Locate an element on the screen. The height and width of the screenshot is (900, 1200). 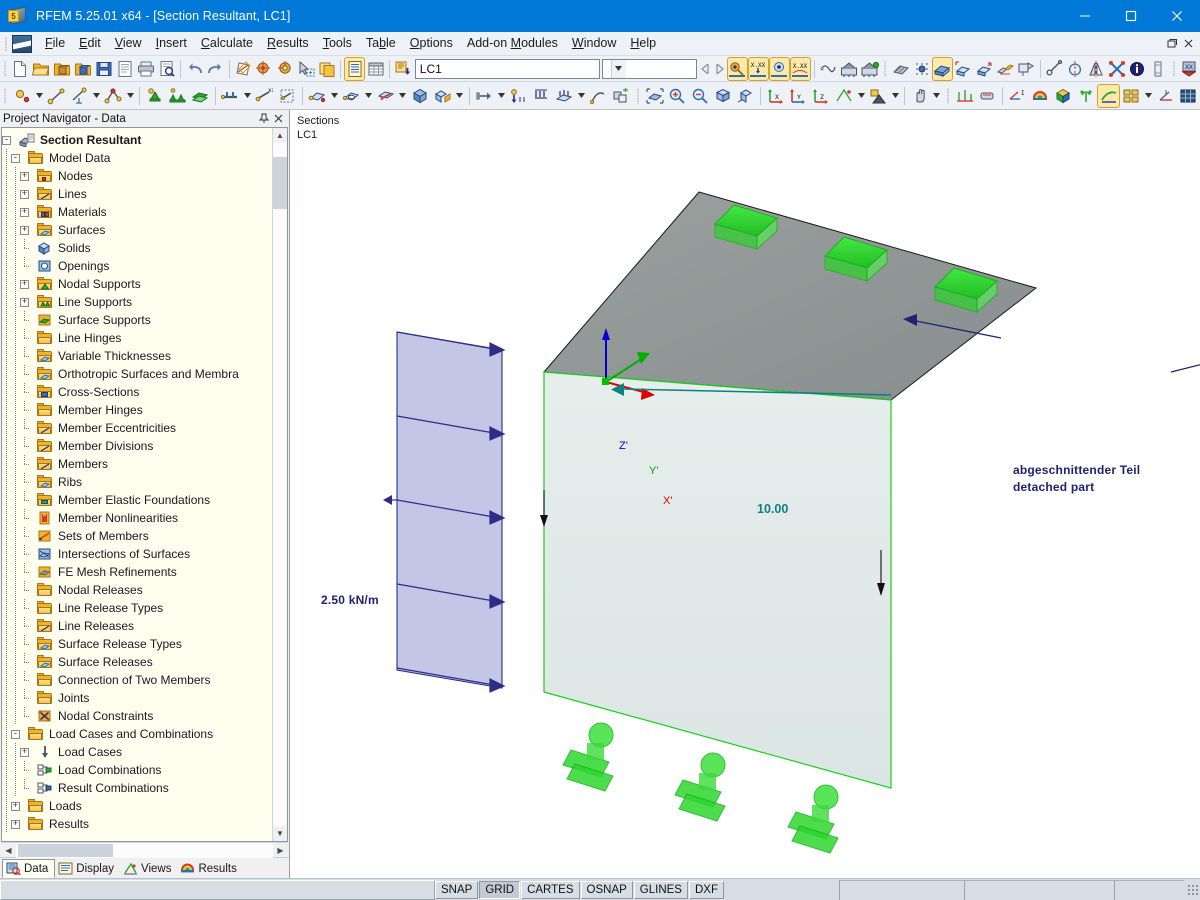
menu-file: FFileile is located at coordinates (55, 43).